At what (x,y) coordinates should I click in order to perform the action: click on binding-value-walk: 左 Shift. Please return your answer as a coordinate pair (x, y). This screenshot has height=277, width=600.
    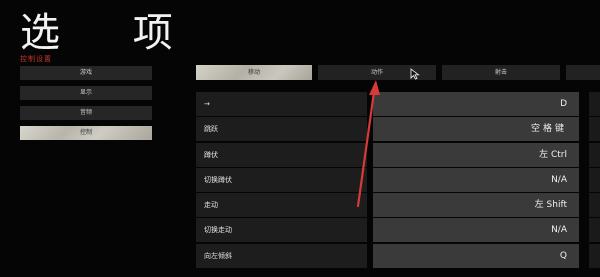
    Looking at the image, I should click on (476, 205).